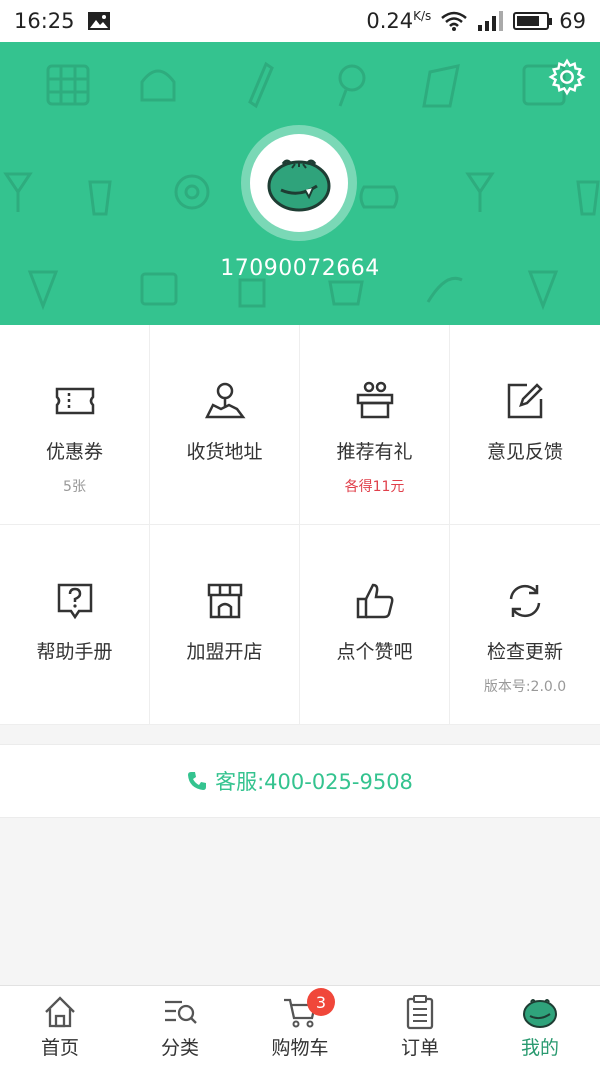  I want to click on wifi-icon, so click(454, 21).